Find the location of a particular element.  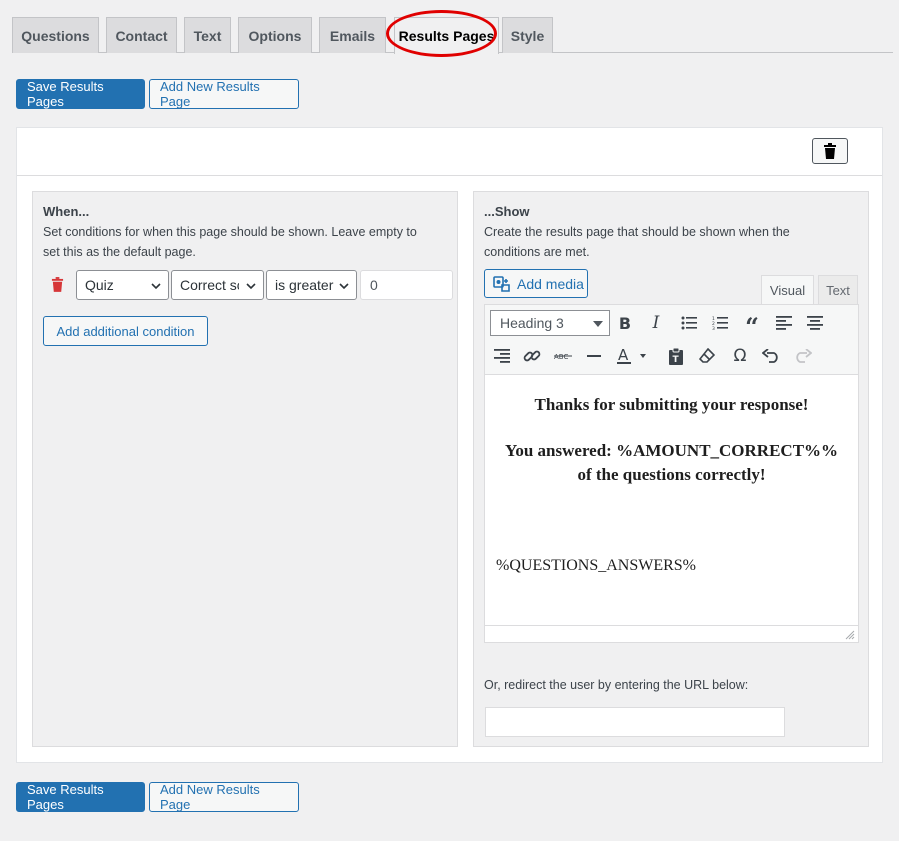

content-paragraph: %QUESTIONS_ANSWERS% is located at coordinates (596, 565).